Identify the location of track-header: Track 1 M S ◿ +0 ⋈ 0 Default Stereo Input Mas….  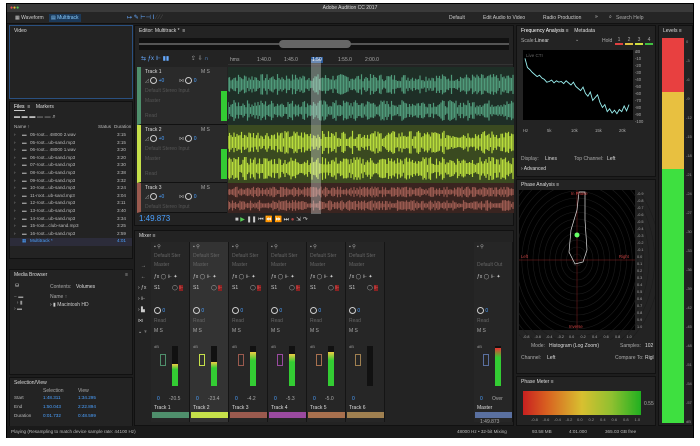
(182, 96).